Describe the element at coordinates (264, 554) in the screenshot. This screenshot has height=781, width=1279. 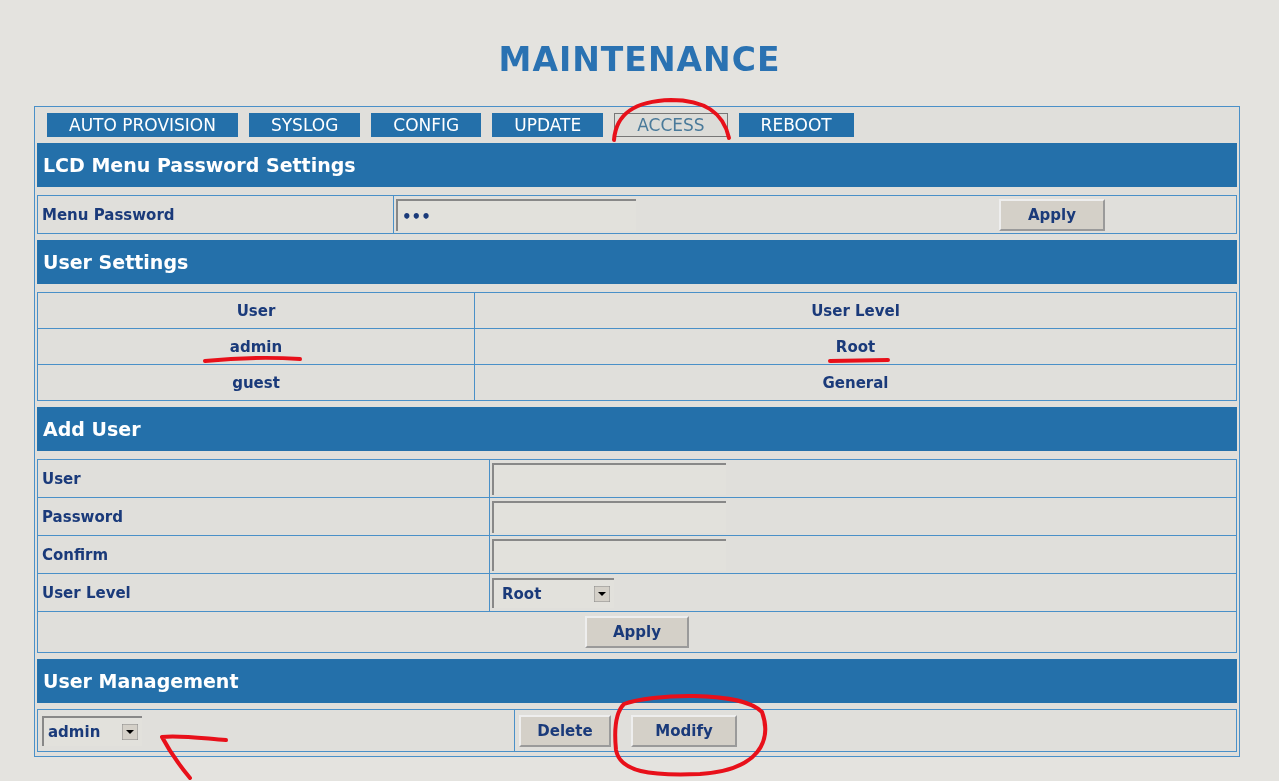
I see `field-label: Confirm` at that location.